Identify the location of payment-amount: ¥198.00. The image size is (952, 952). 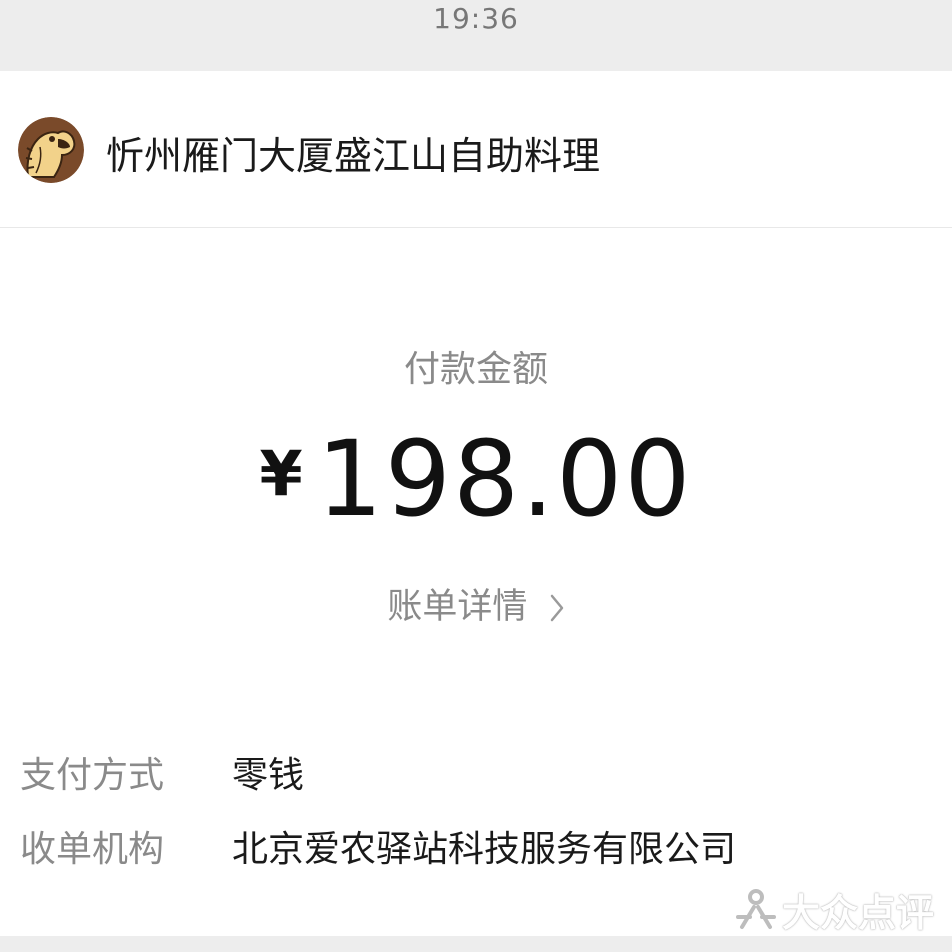
(476, 479).